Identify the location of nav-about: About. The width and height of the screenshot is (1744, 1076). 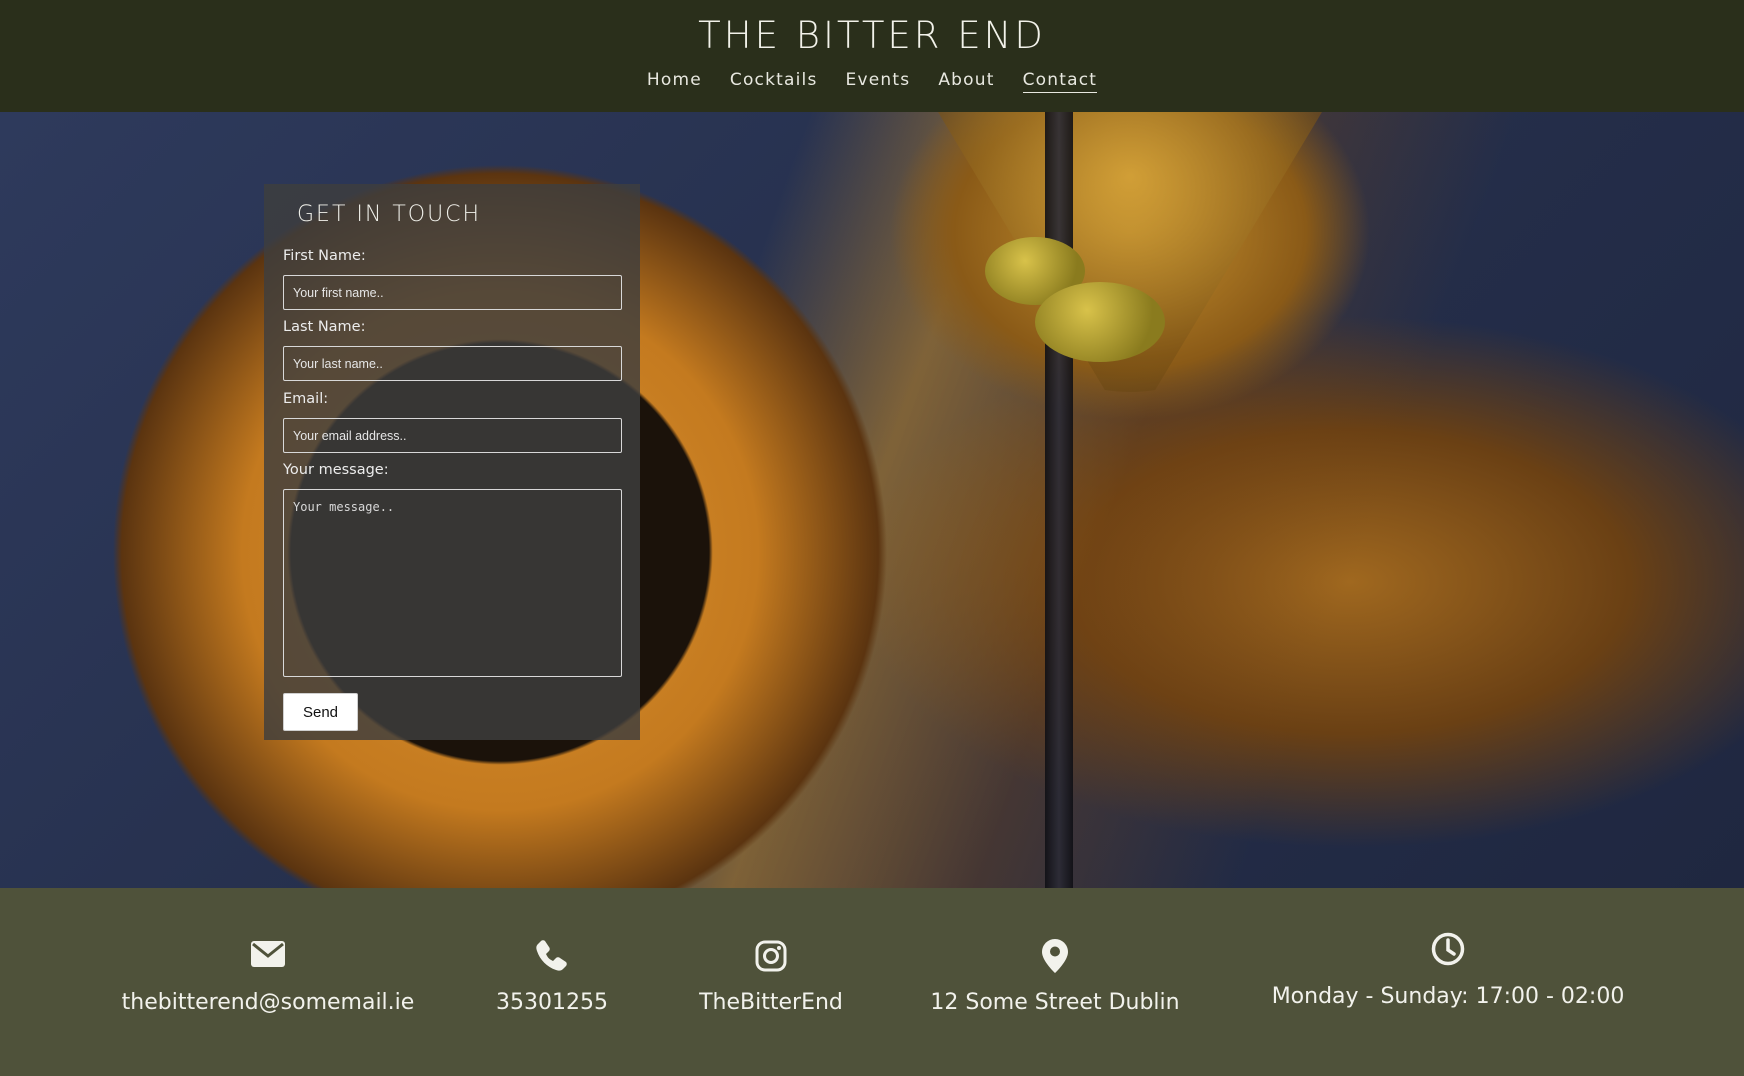
(966, 81).